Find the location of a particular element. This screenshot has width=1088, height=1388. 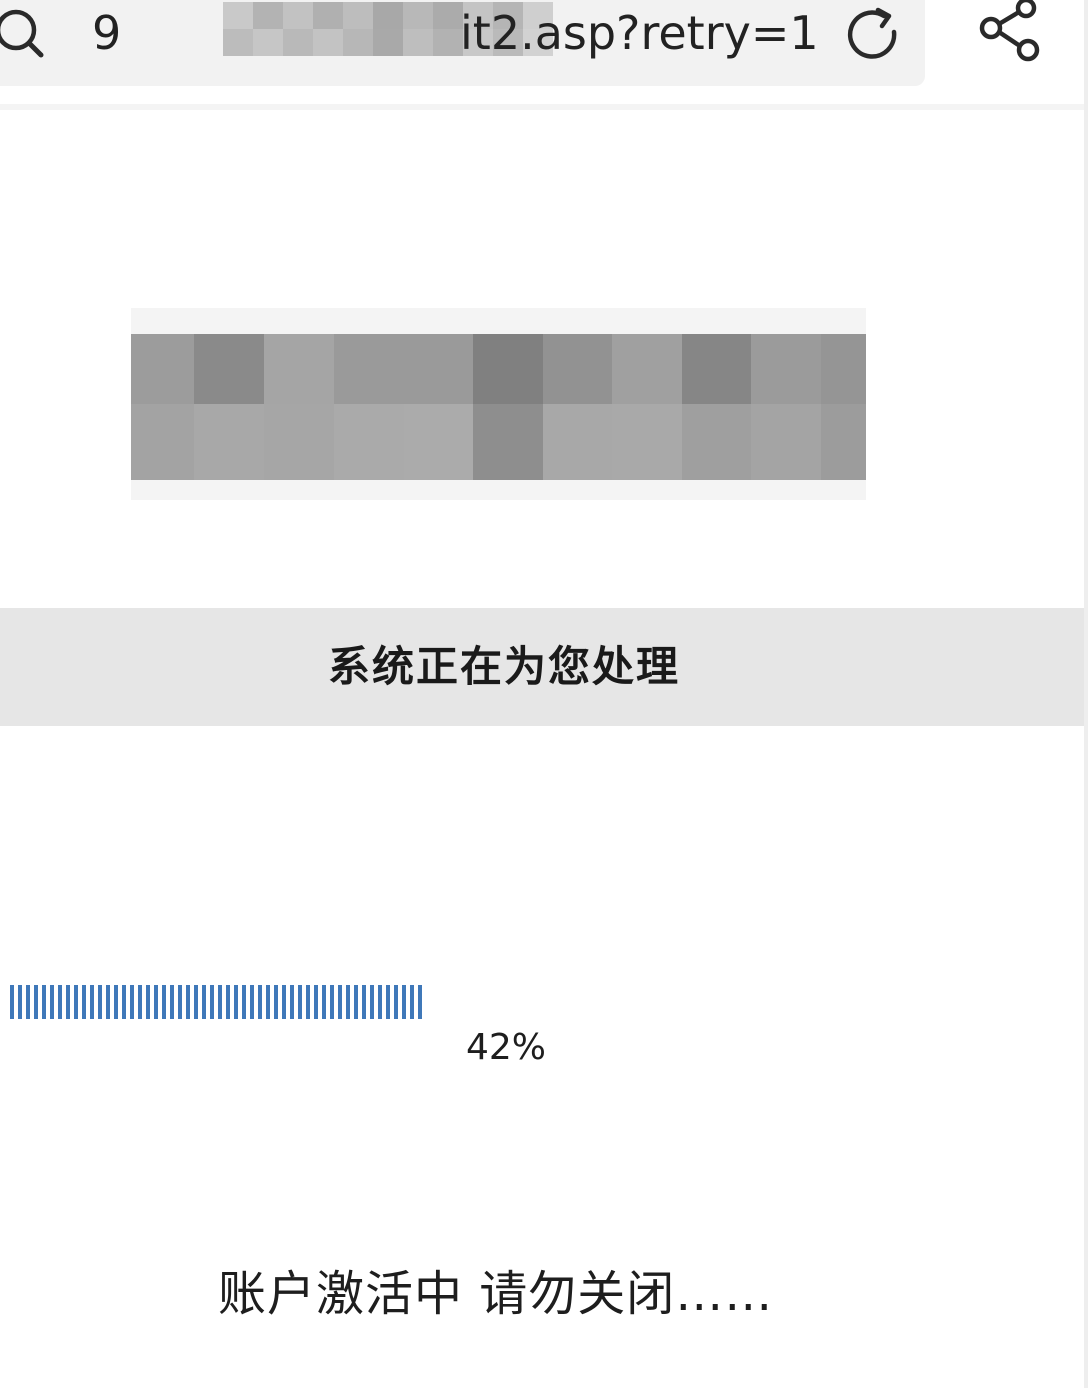

page-edge is located at coordinates (1086, 694).